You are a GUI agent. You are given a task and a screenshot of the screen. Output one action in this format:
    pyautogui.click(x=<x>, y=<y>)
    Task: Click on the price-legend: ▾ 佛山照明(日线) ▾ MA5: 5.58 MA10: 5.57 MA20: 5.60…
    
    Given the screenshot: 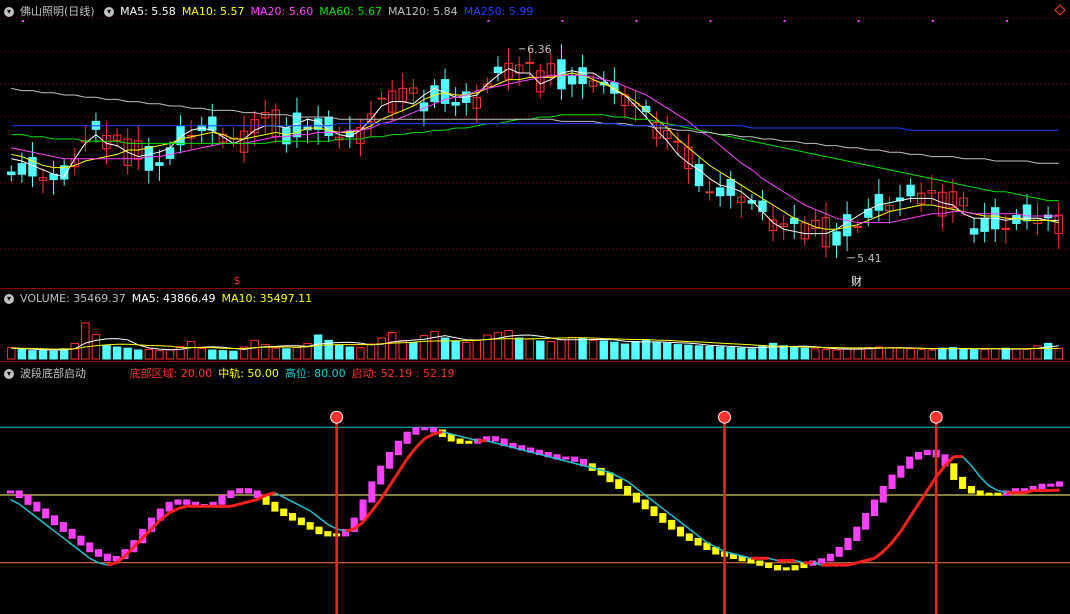 What is the action you would take?
    pyautogui.click(x=274, y=11)
    